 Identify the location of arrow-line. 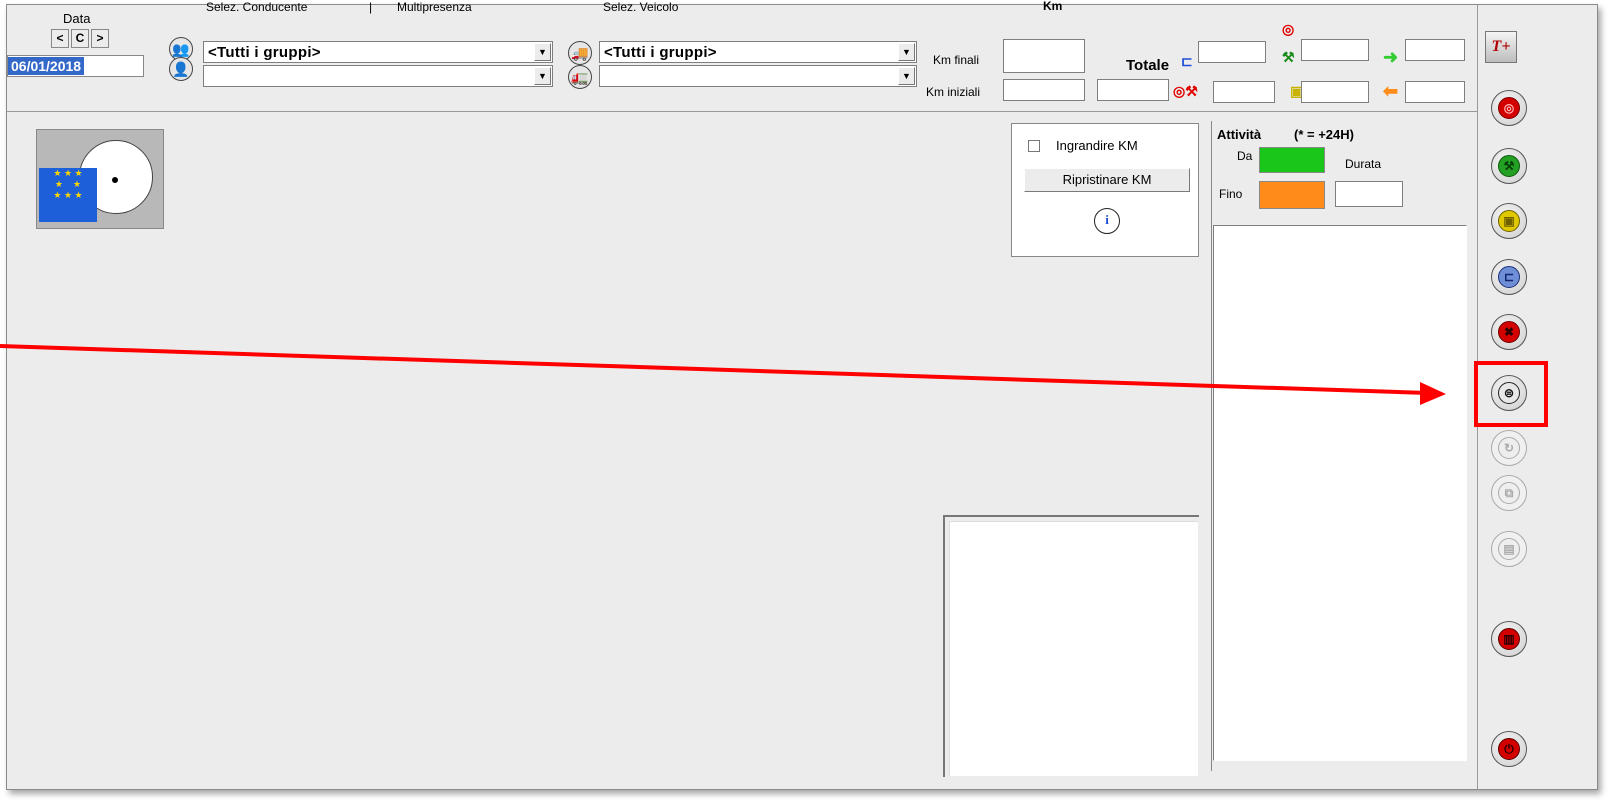
(714, 369).